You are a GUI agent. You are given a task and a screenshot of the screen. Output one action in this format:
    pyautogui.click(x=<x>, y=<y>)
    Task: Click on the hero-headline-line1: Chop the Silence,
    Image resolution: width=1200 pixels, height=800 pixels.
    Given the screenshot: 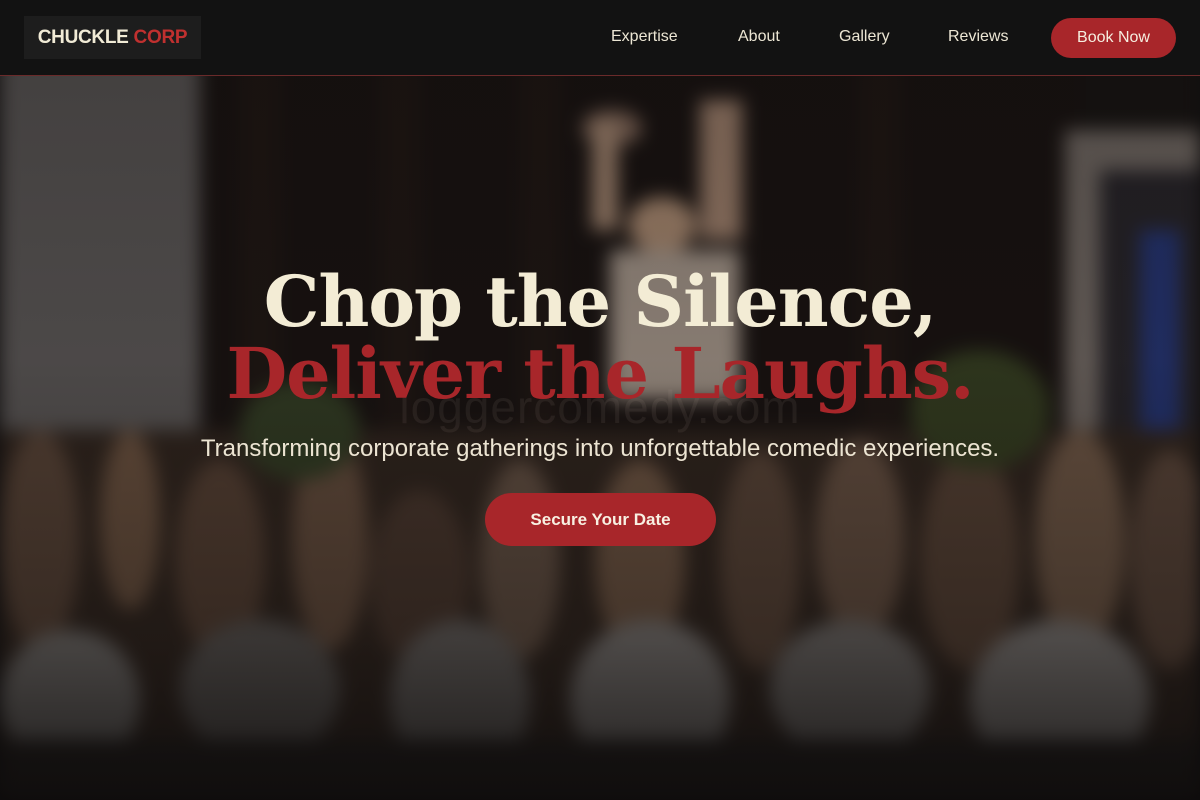 What is the action you would take?
    pyautogui.click(x=600, y=301)
    